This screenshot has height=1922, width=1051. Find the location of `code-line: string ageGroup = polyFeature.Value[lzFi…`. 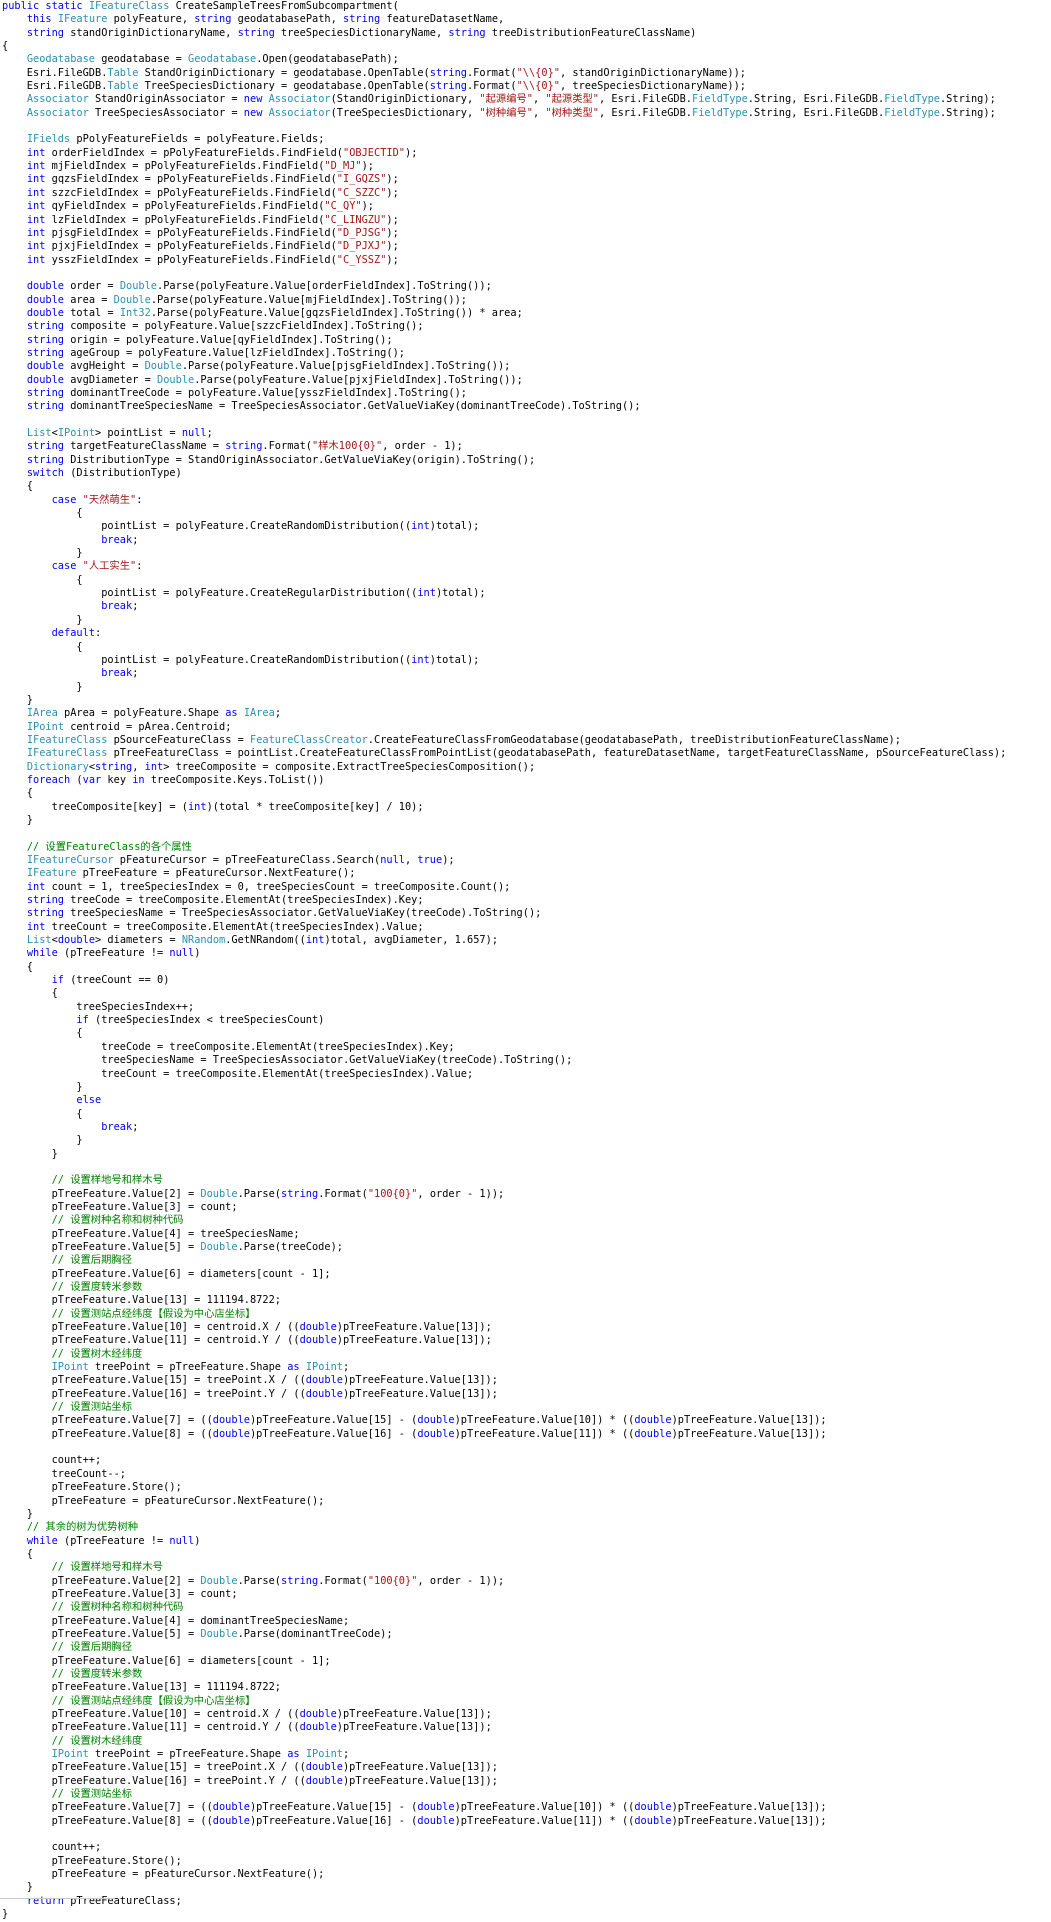

code-line: string ageGroup = polyFeature.Value[lzFi… is located at coordinates (215, 352).